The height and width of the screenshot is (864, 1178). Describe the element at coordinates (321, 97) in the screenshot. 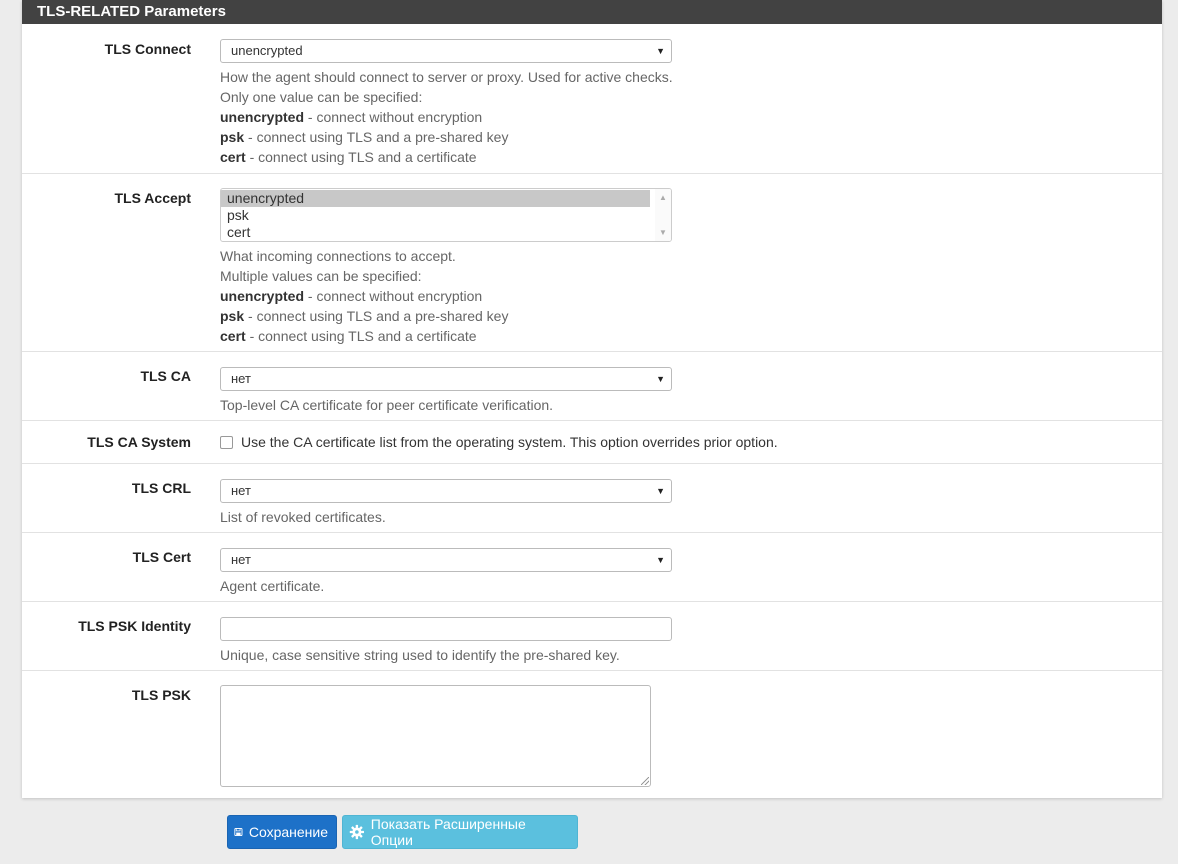

I see `help-line: Only one value can be specified:` at that location.